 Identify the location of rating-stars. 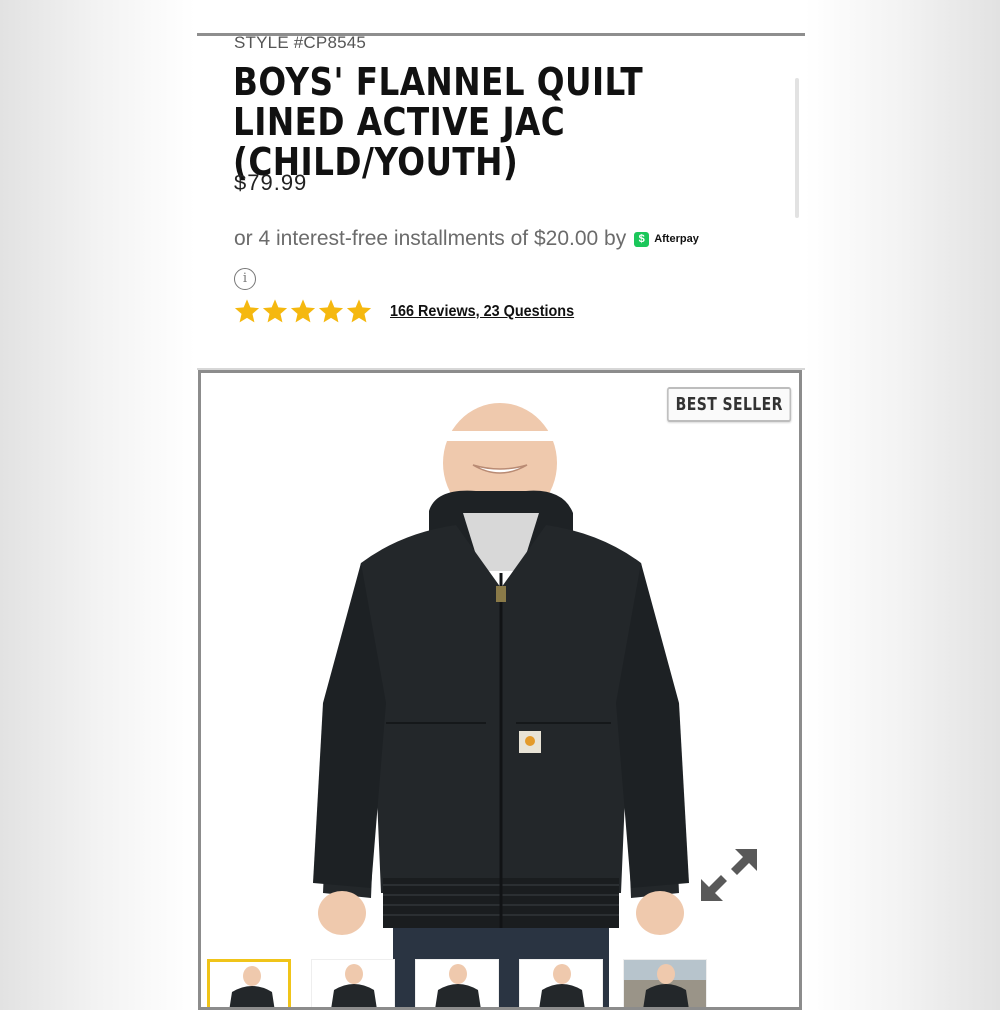
(303, 311).